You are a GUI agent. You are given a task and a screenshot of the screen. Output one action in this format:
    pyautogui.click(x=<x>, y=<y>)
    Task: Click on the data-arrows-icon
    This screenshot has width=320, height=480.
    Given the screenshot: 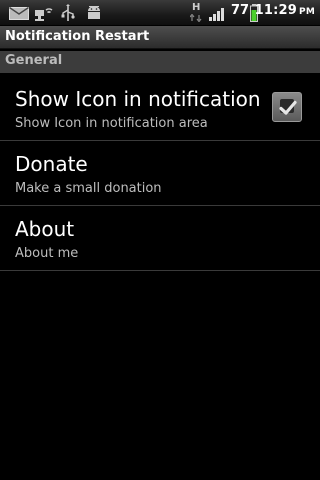 What is the action you would take?
    pyautogui.click(x=196, y=18)
    